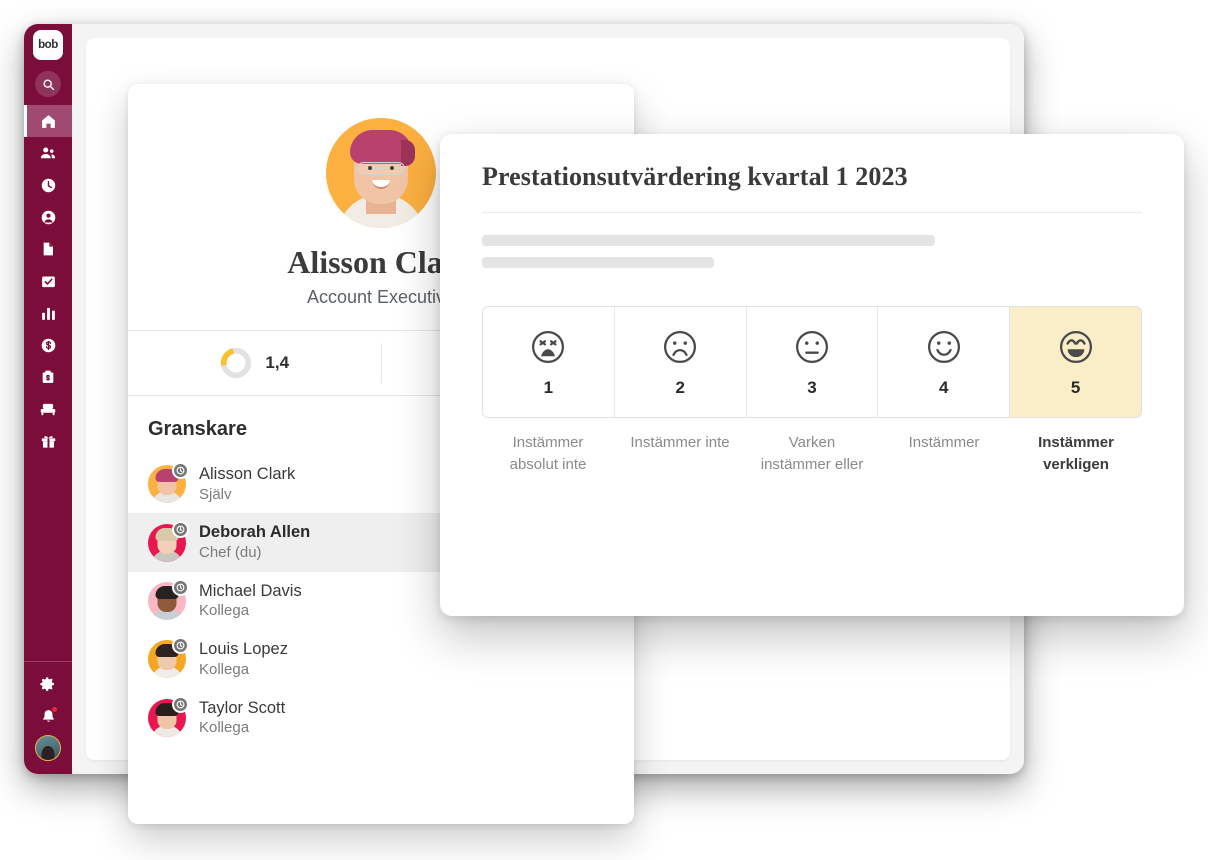 The image size is (1208, 860). Describe the element at coordinates (54, 709) in the screenshot. I see `notification-dot` at that location.